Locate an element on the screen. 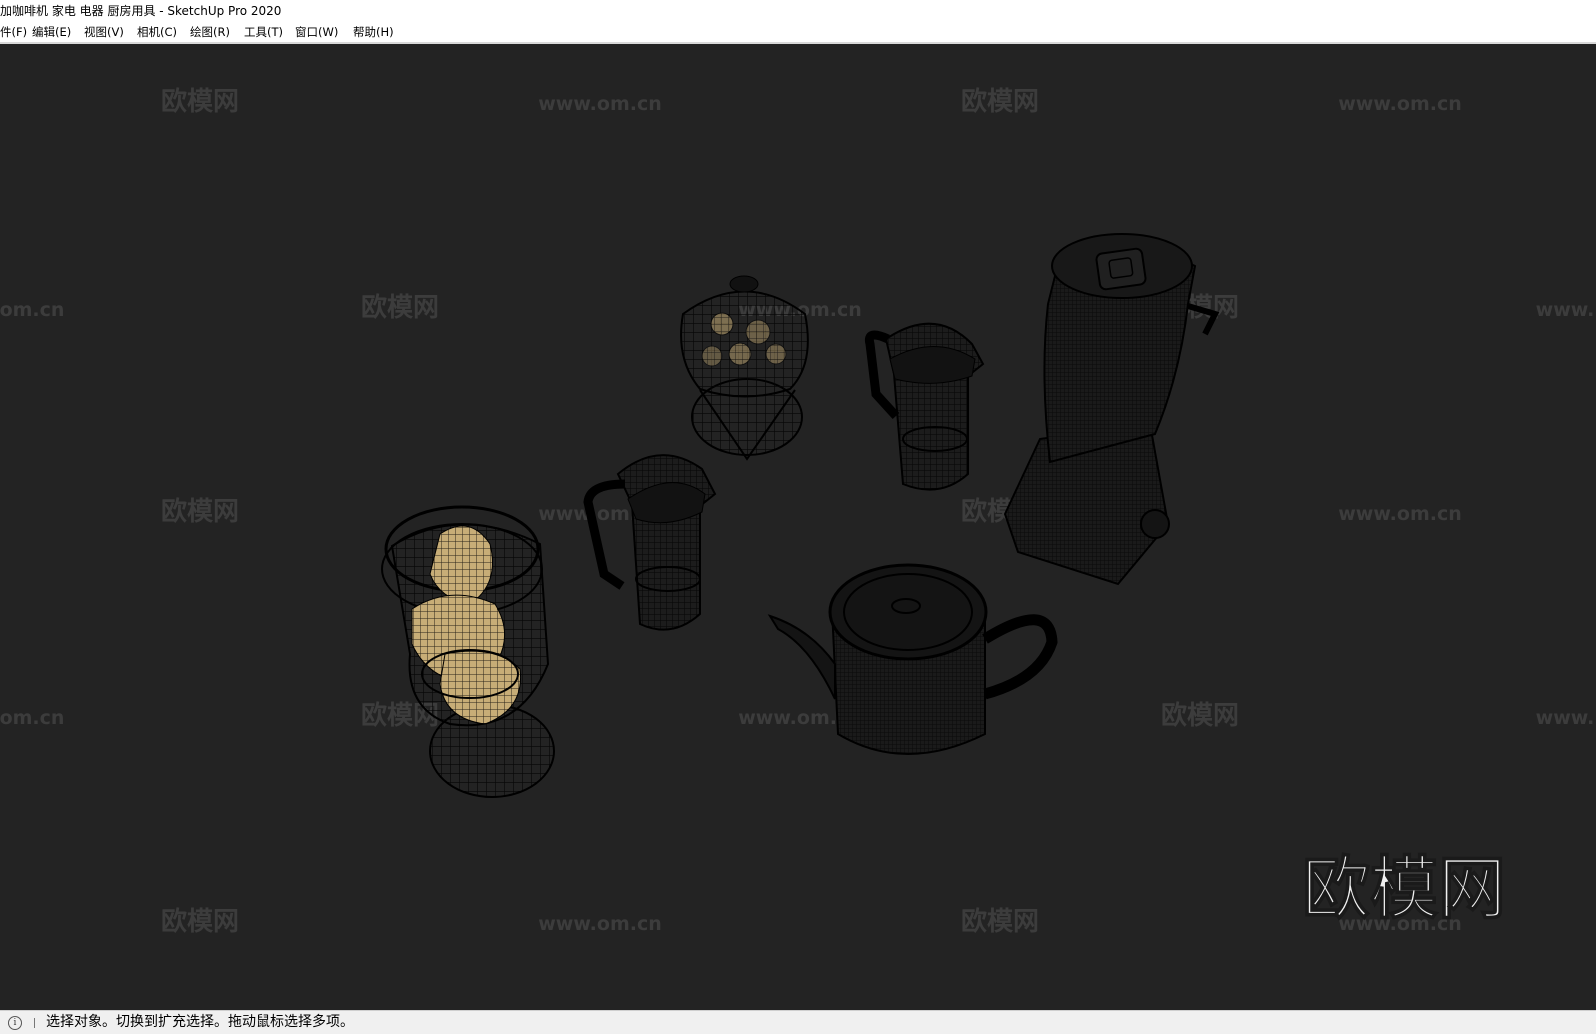 The height and width of the screenshot is (1034, 1596). menu-edit: 编辑(E) is located at coordinates (51, 32).